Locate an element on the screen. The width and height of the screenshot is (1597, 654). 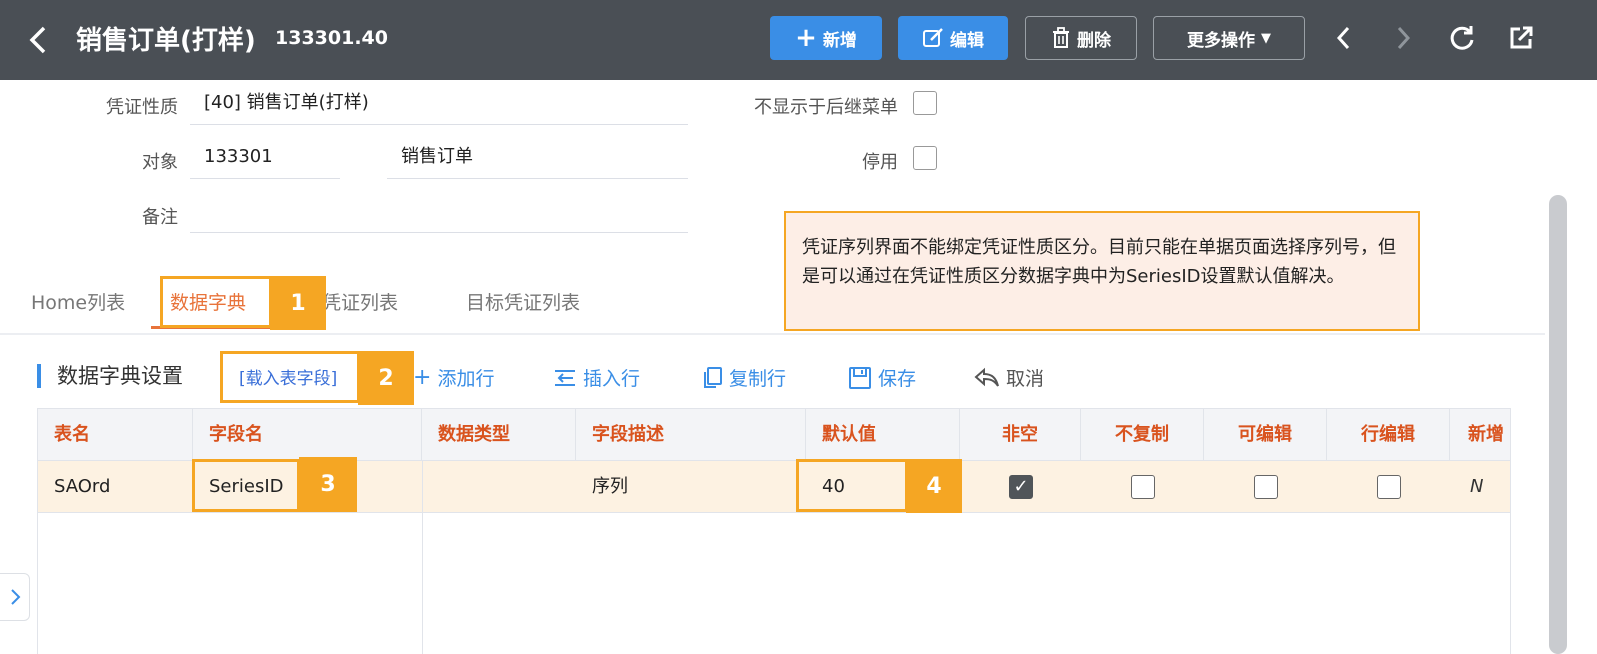
remark-label: 备注 is located at coordinates (160, 217).